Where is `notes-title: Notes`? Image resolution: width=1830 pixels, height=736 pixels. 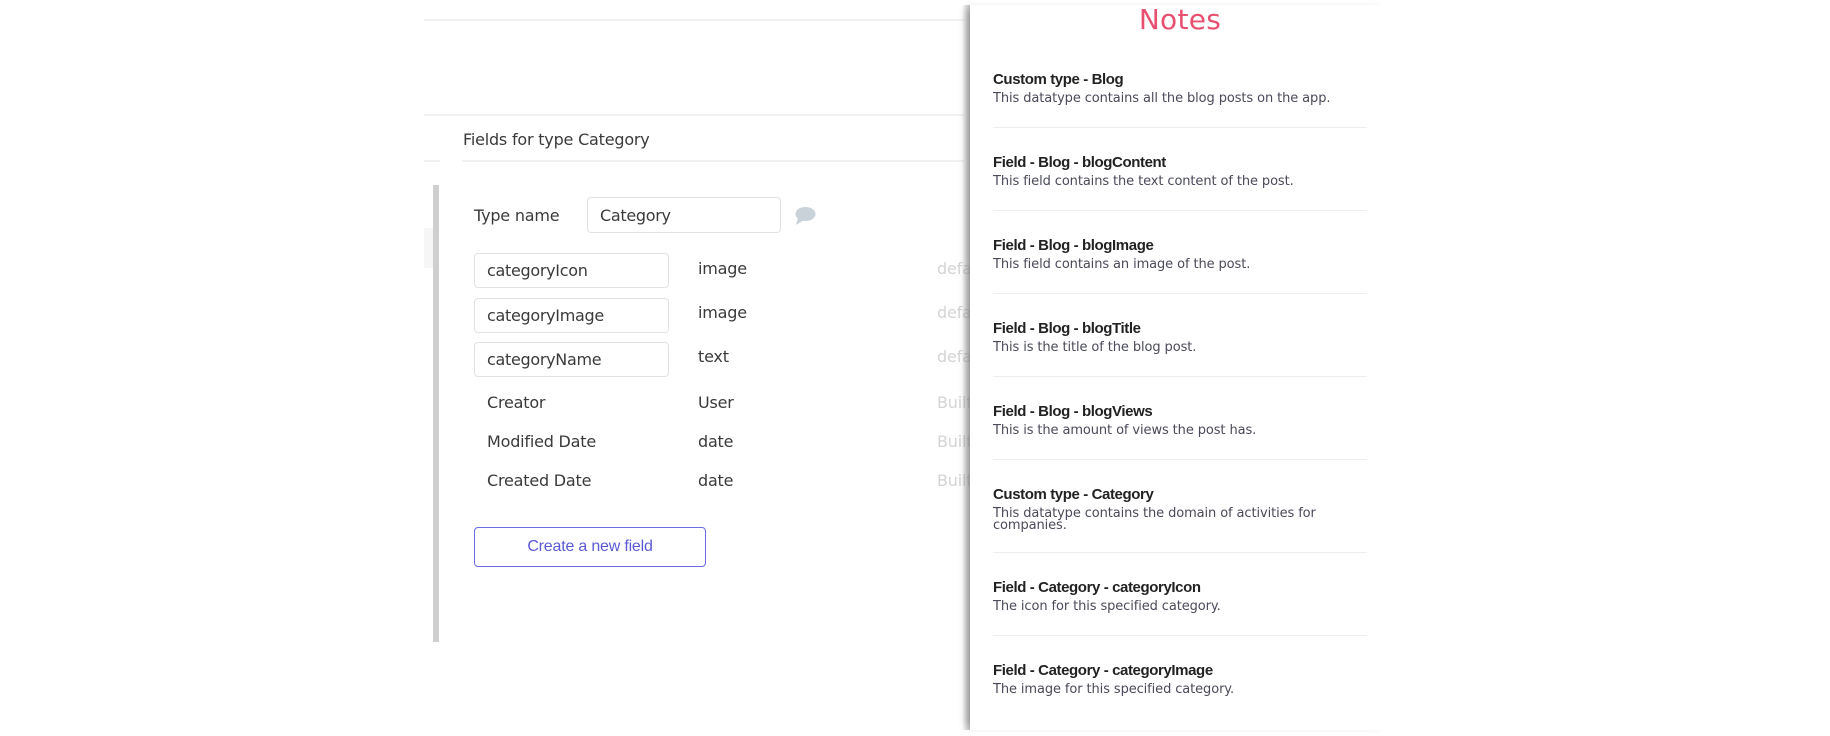
notes-title: Notes is located at coordinates (1180, 19).